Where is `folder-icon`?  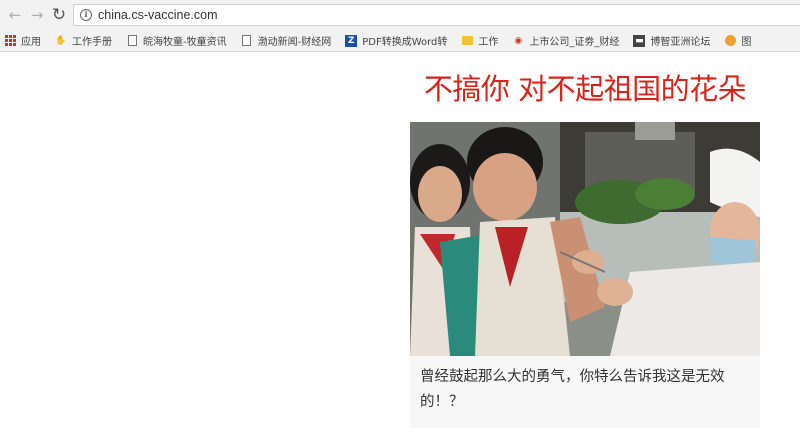 folder-icon is located at coordinates (467, 41).